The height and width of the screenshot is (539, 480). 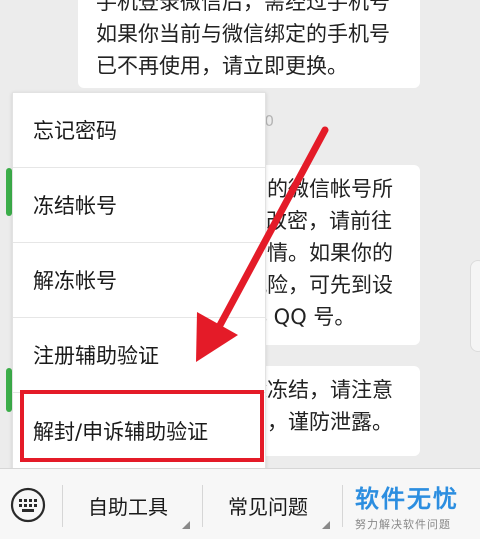 What do you see at coordinates (403, 524) in the screenshot?
I see `watermark-subtitle: 努力解决软件问题` at bounding box center [403, 524].